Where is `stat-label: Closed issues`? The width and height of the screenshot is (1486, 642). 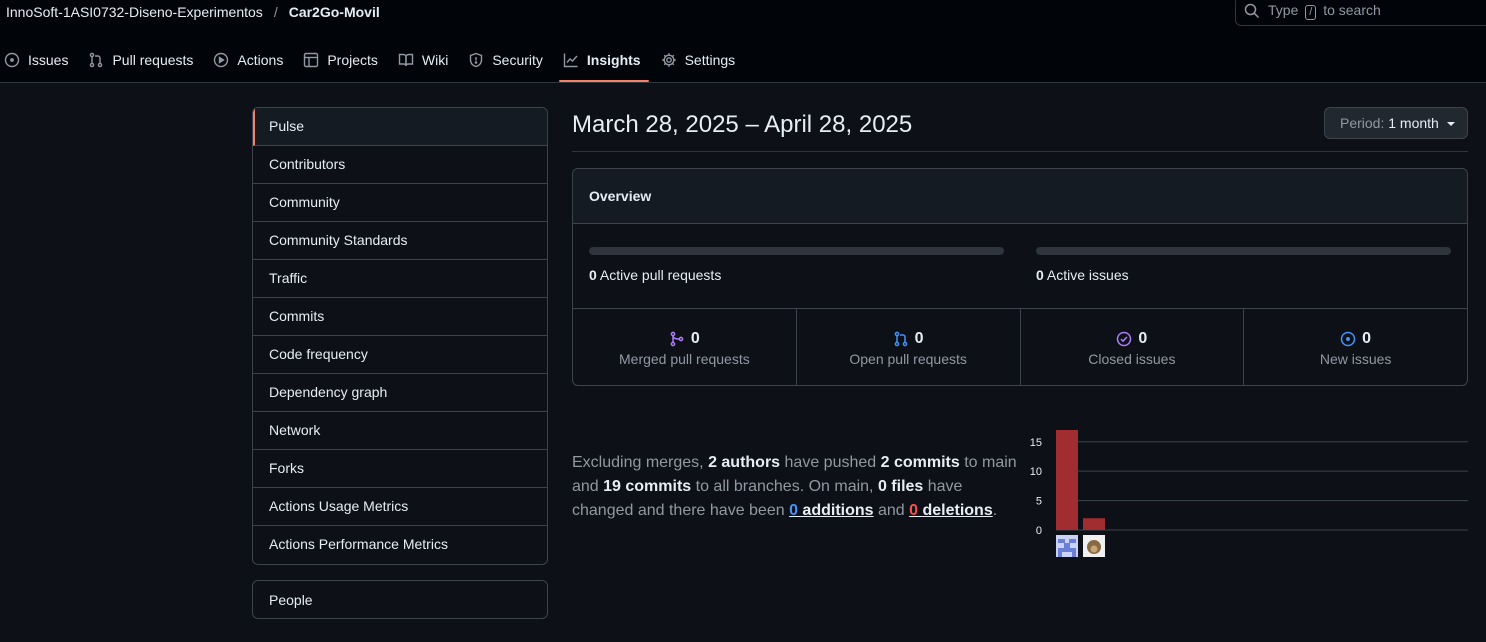 stat-label: Closed issues is located at coordinates (1132, 359).